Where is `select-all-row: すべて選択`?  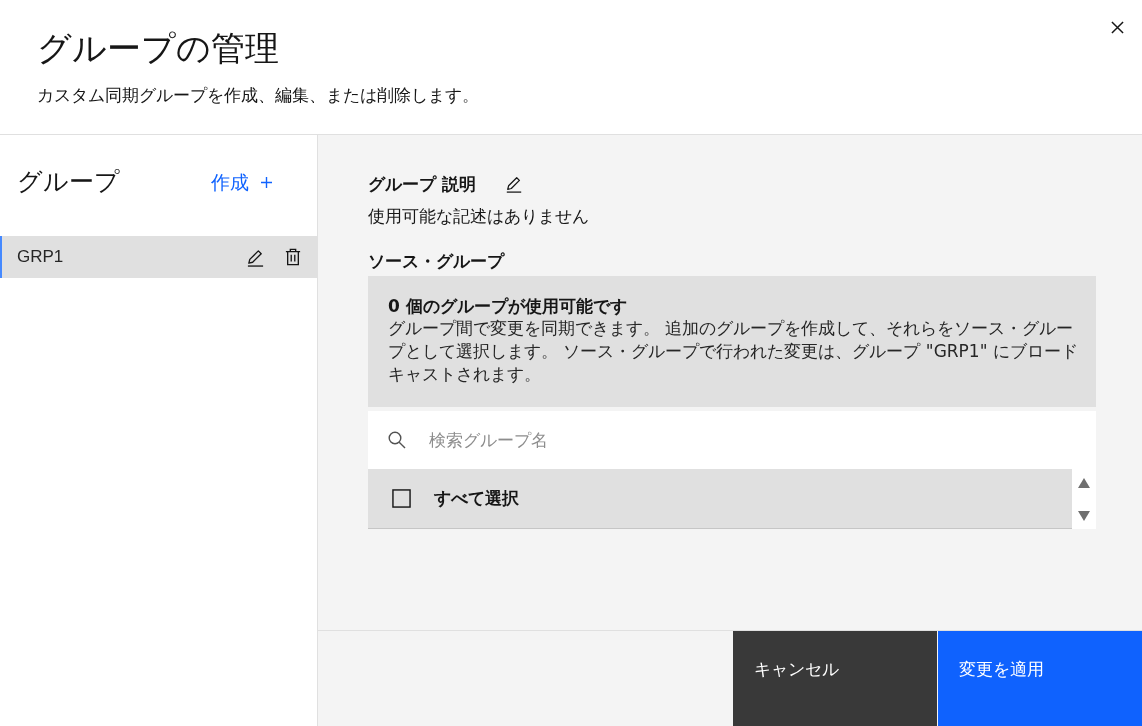
select-all-row: すべて選択 is located at coordinates (720, 499).